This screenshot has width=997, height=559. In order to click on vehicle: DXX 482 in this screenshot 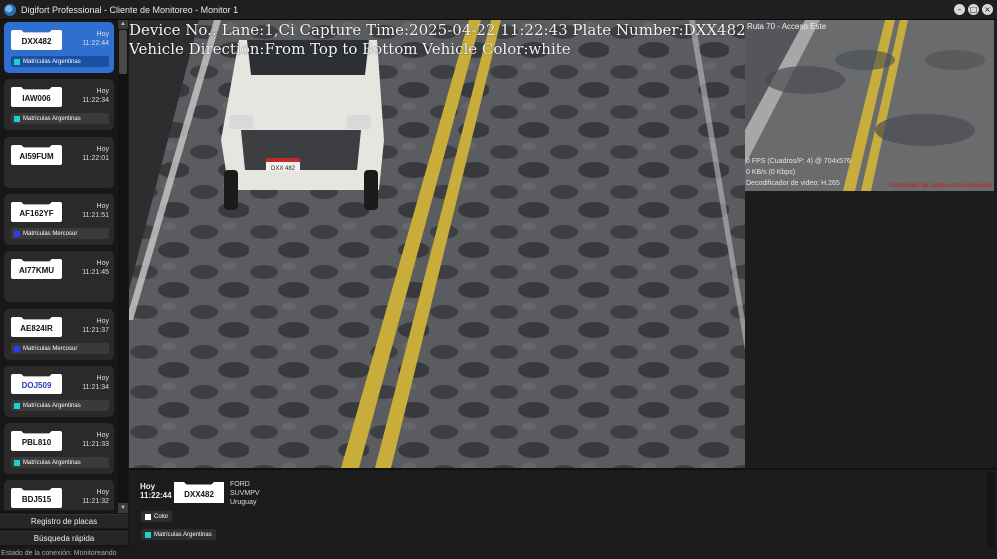, I will do `click(302, 125)`.